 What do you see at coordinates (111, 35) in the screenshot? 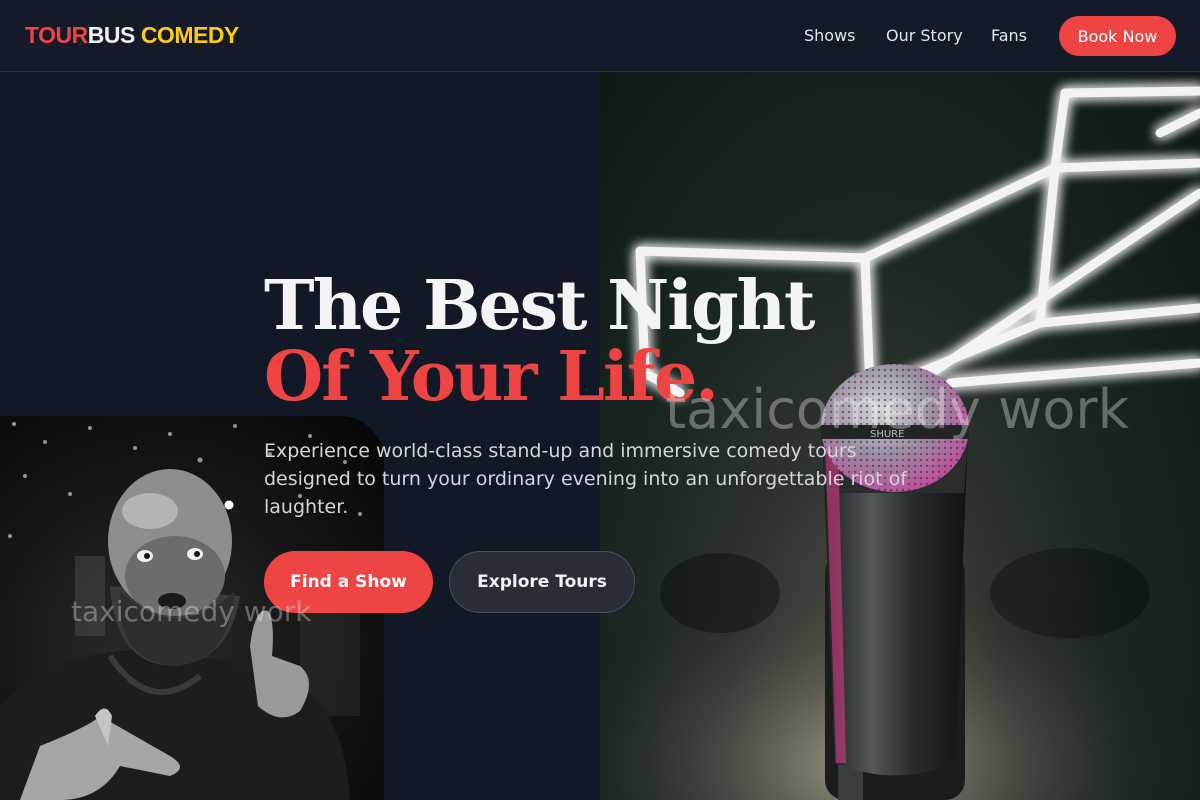
I see `brand-logo-bus: BUS` at bounding box center [111, 35].